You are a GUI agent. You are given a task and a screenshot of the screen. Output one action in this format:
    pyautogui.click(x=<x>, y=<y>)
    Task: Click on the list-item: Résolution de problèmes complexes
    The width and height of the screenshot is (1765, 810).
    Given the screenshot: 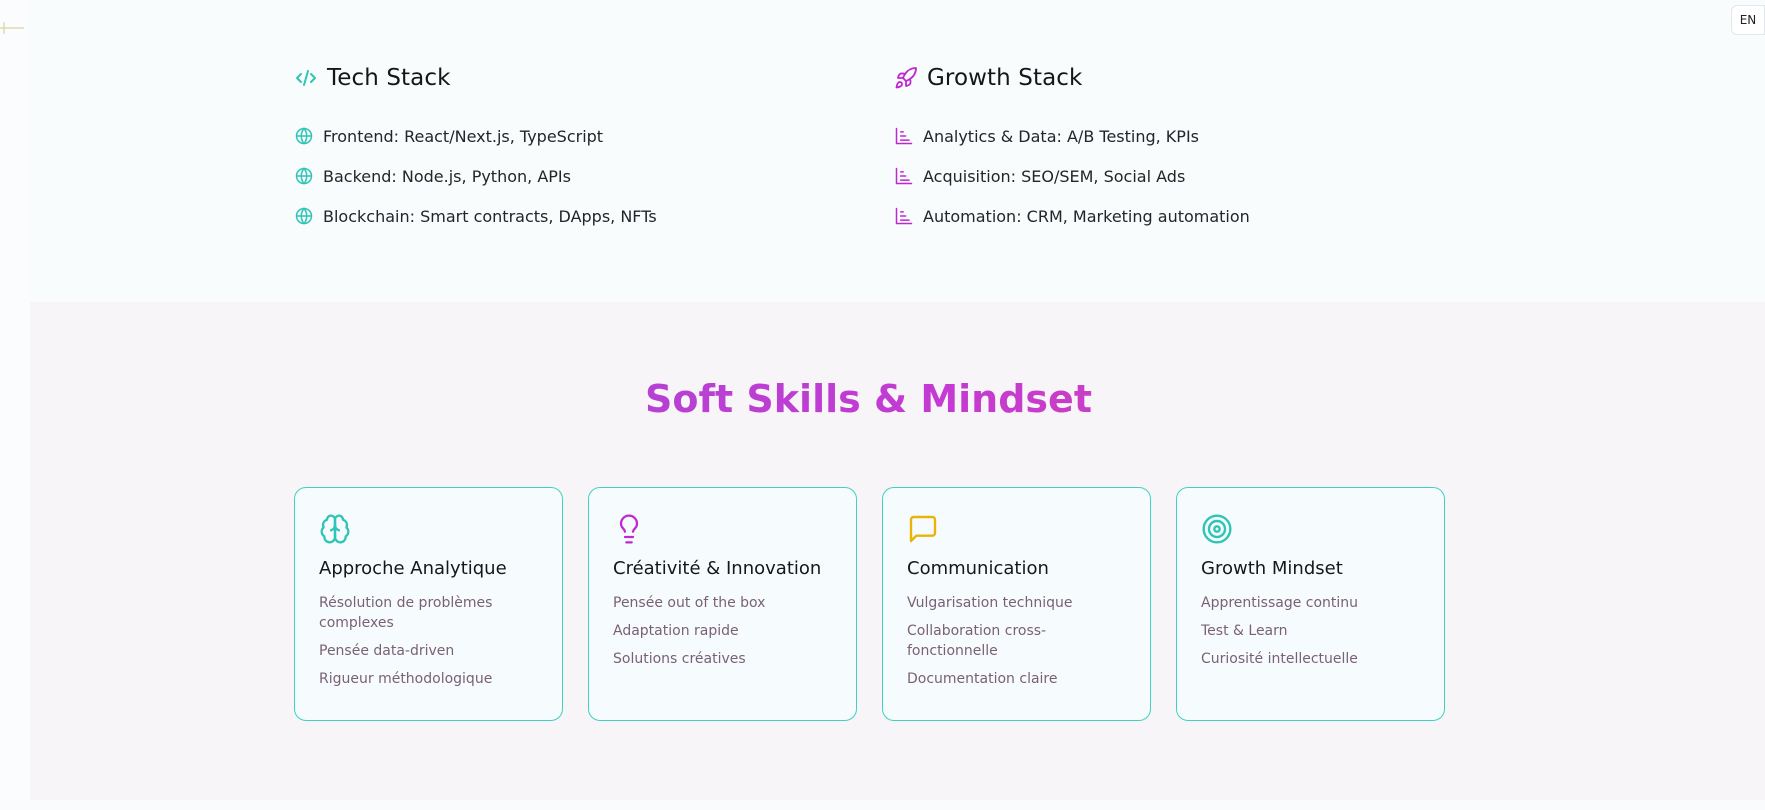 What is the action you would take?
    pyautogui.click(x=406, y=613)
    